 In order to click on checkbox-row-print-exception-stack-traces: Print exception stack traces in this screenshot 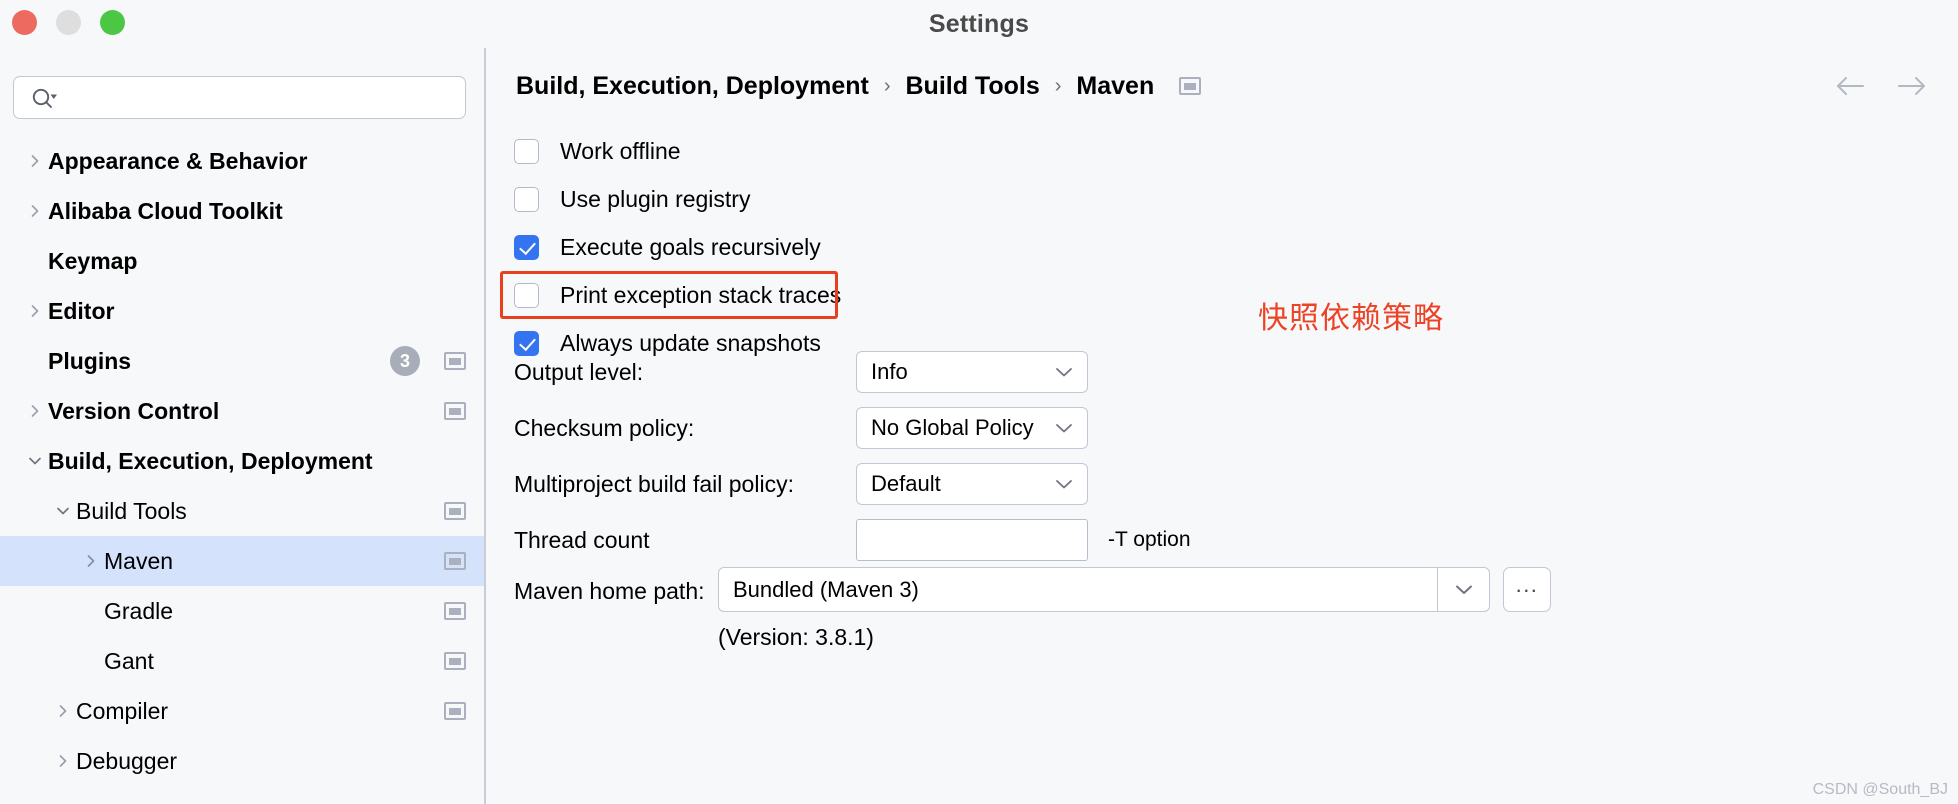, I will do `click(880, 295)`.